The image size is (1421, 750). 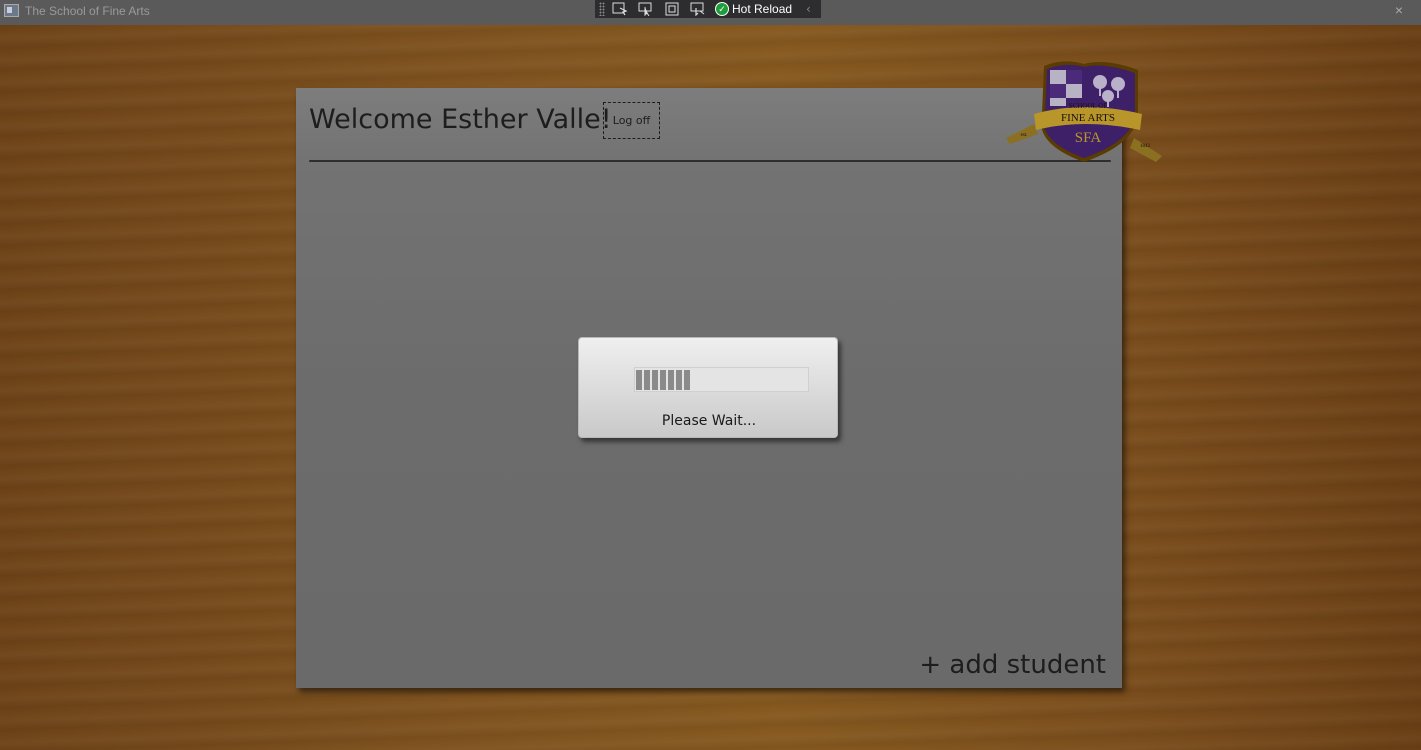 What do you see at coordinates (722, 9) in the screenshot?
I see `check-icon: ✓` at bounding box center [722, 9].